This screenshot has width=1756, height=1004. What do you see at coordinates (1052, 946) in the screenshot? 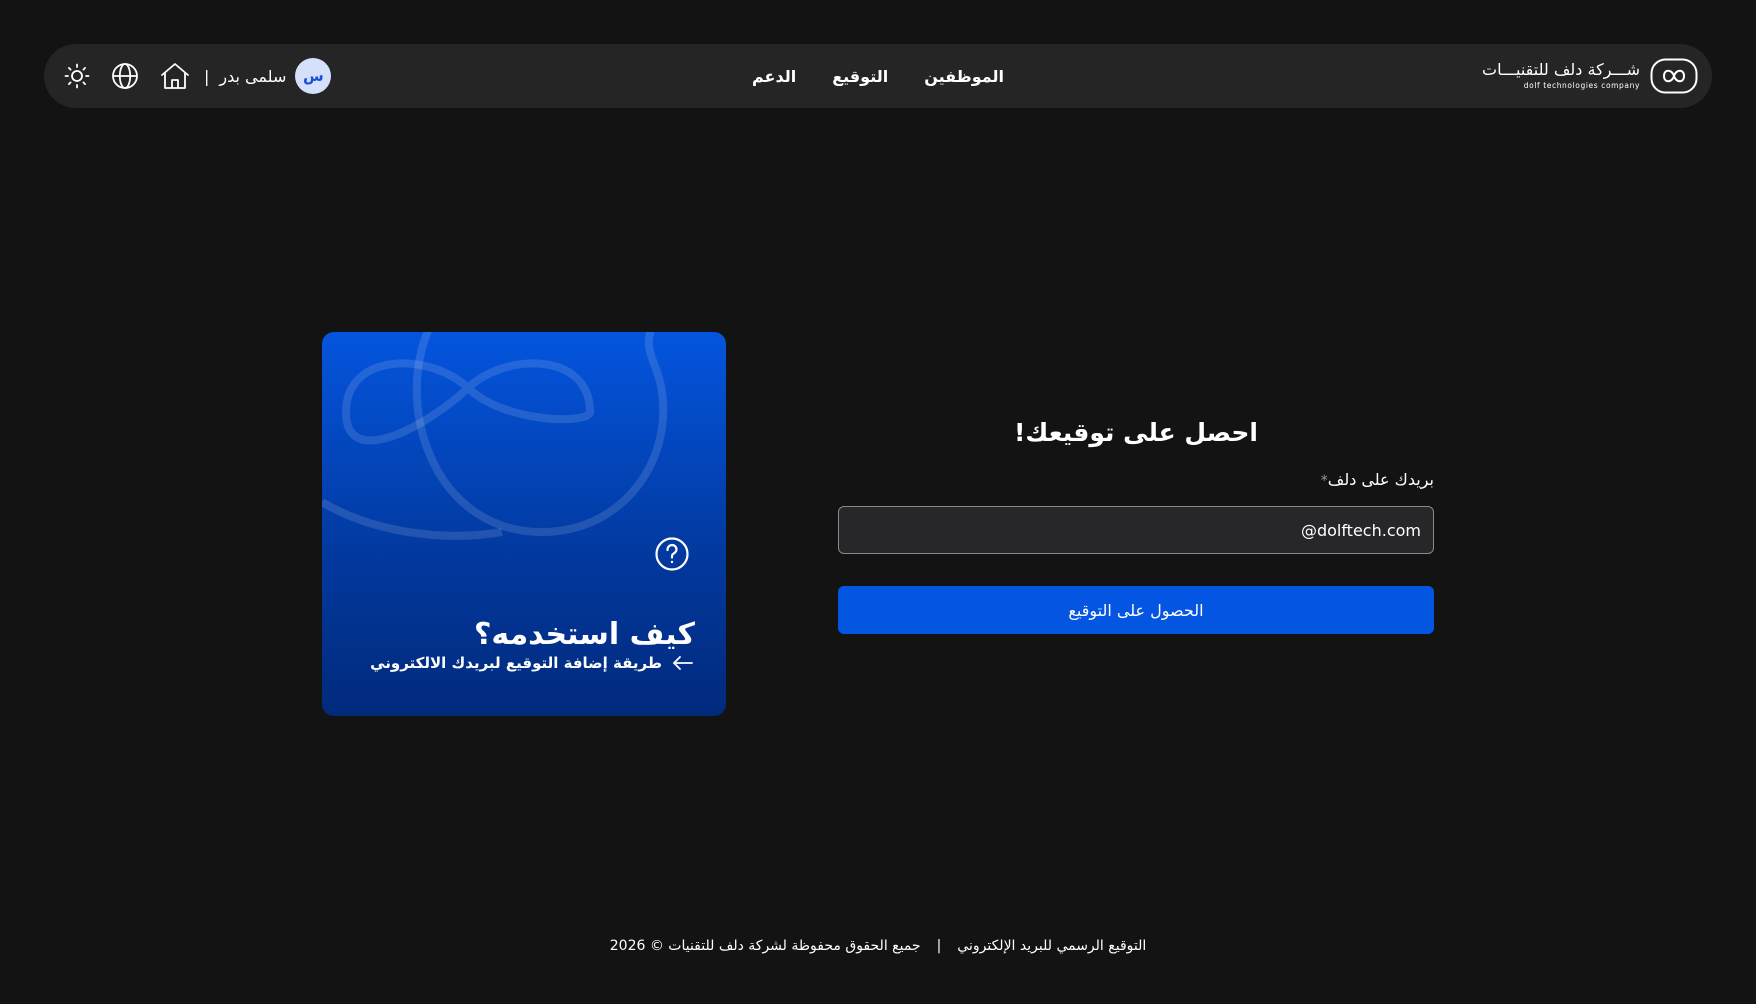
I see `footer-title: التوقيع الرسمي للبريد الإلكتروني` at bounding box center [1052, 946].